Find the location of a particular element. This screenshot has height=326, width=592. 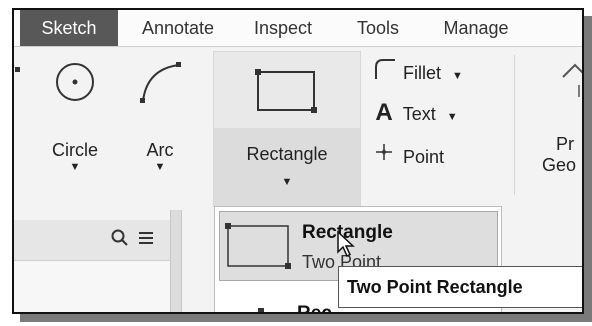

rectangle-dropdown-icon: ▼ is located at coordinates (287, 182).